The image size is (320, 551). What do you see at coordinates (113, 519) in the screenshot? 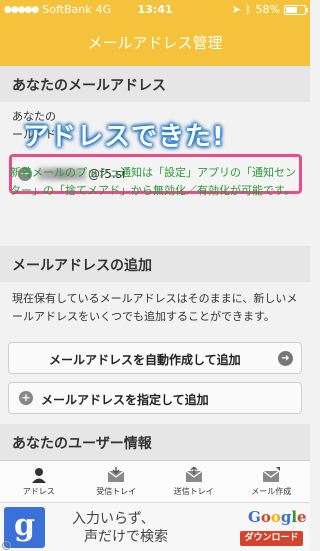
I see `ad-line-1: 入力いらず、` at bounding box center [113, 519].